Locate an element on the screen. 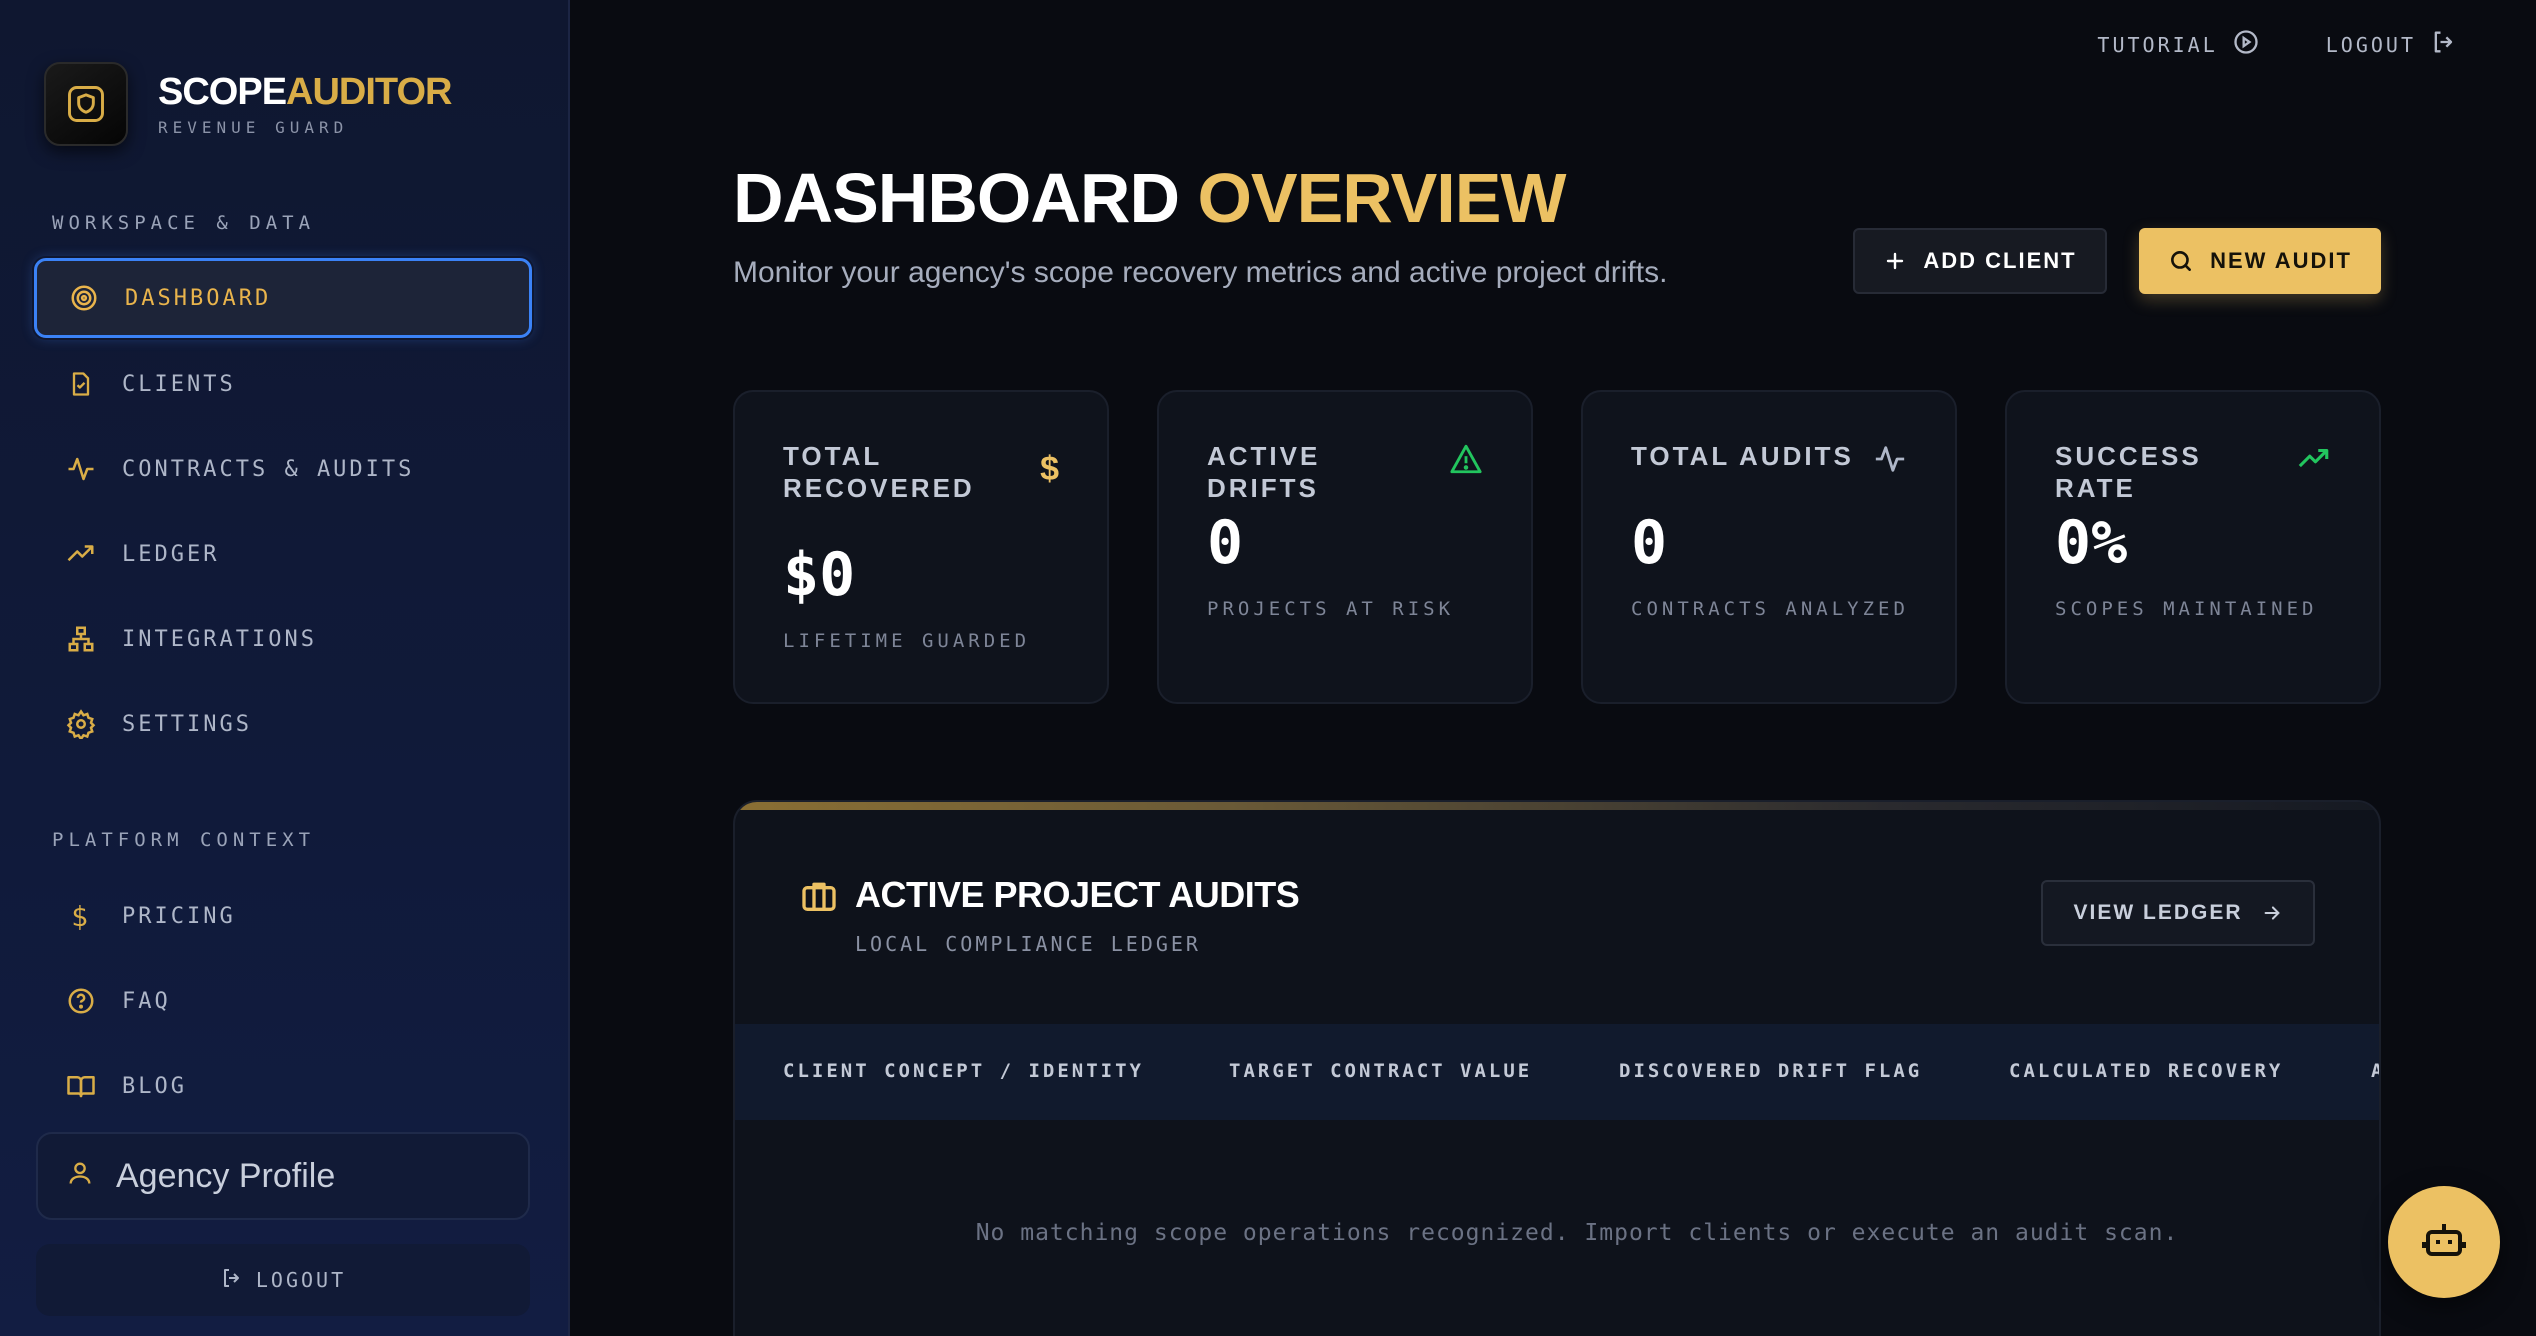 This screenshot has width=2536, height=1336. sidebar-item-blog: BLOG is located at coordinates (283, 1086).